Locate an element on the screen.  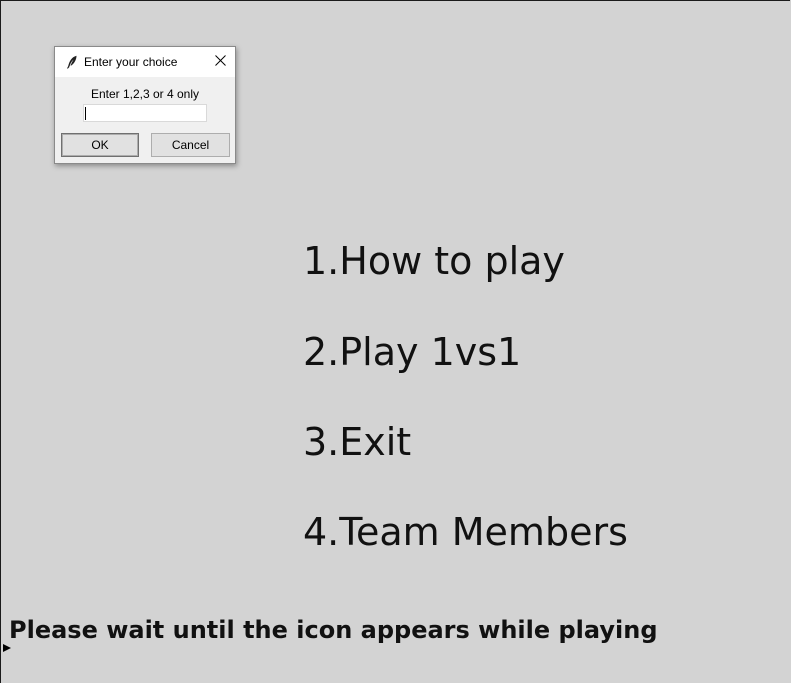
choice-input is located at coordinates (145, 113).